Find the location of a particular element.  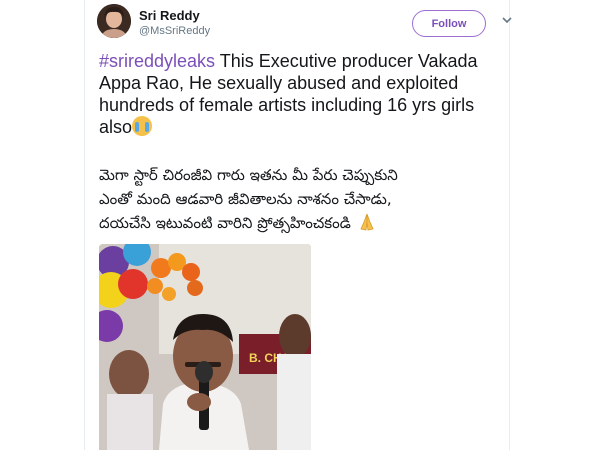

follow-button: Follow is located at coordinates (449, 23).